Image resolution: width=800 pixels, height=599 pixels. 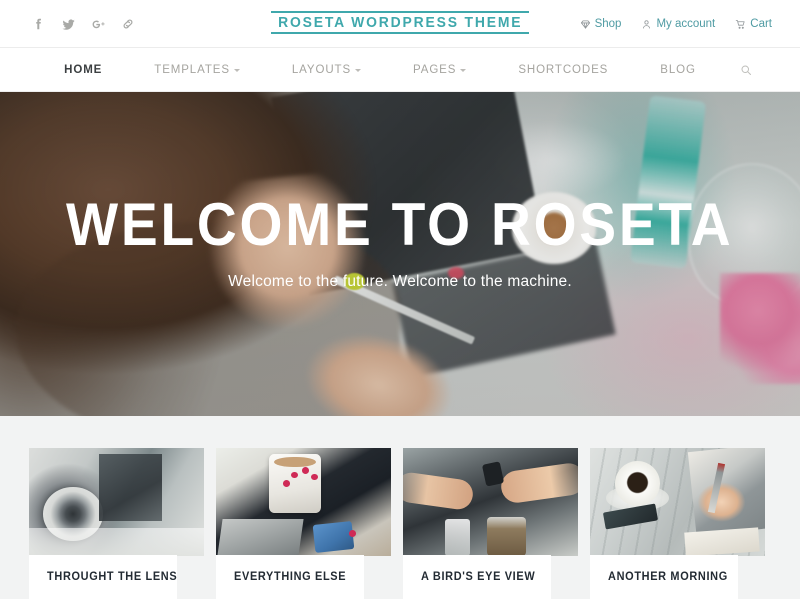 I want to click on post-title: Throught the Lens, so click(x=103, y=577).